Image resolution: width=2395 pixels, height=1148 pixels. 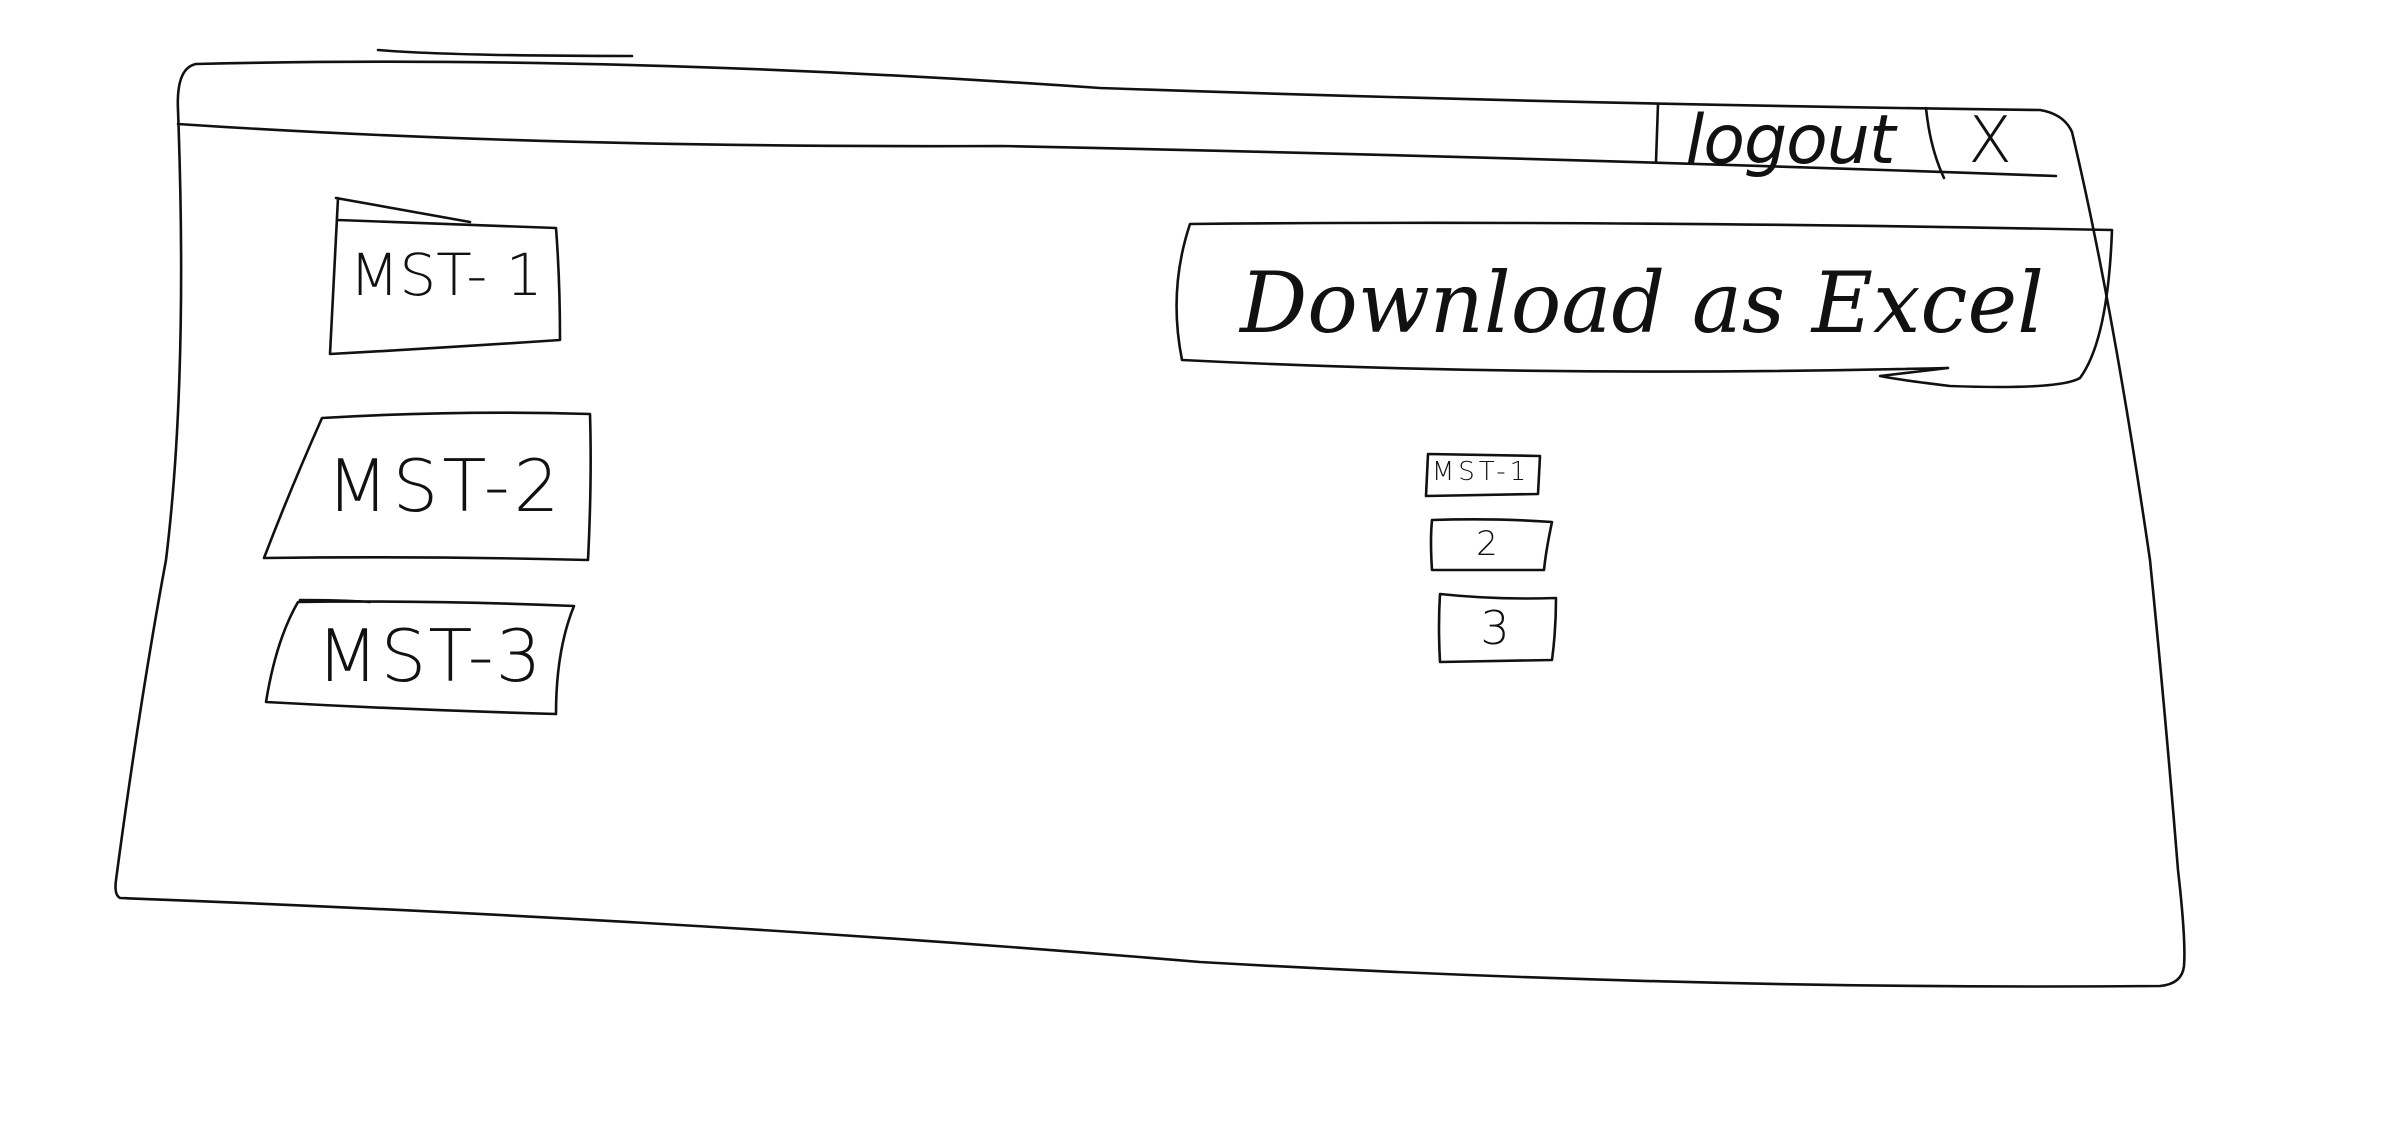 What do you see at coordinates (1481, 472) in the screenshot?
I see `small-mst-1-label: MST-1` at bounding box center [1481, 472].